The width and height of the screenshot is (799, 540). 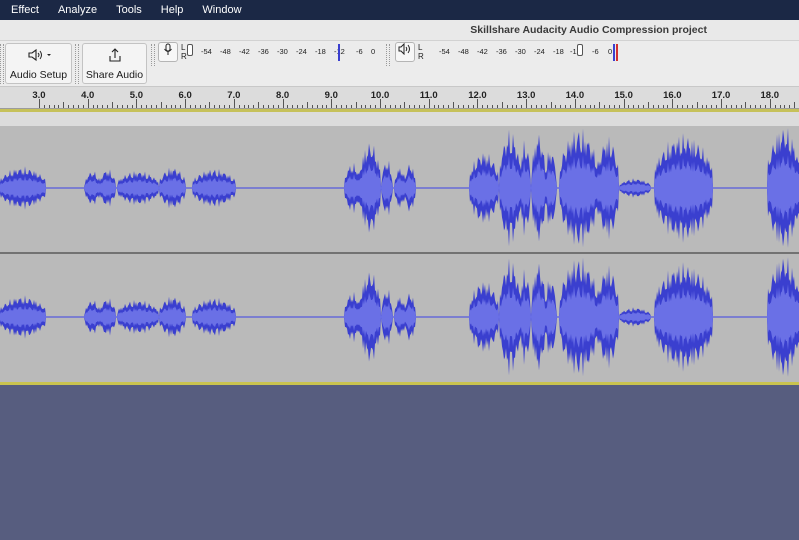 I want to click on record-level-slider, so click(x=190, y=50).